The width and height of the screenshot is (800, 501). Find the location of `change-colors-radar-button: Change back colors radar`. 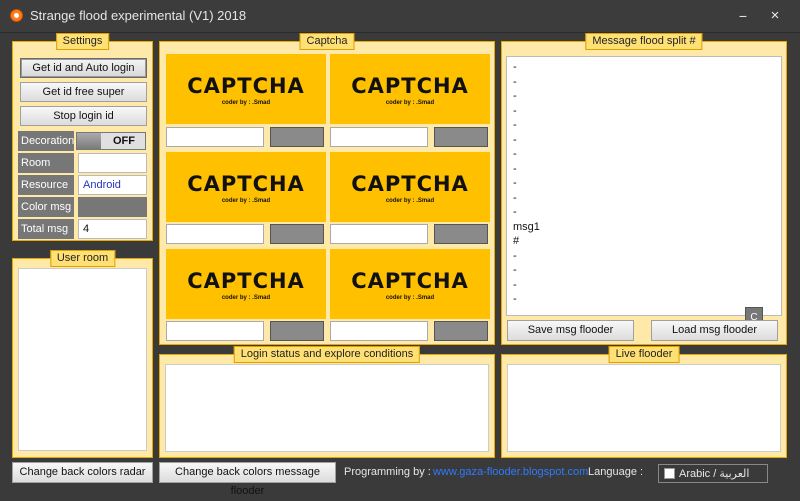

change-colors-radar-button: Change back colors radar is located at coordinates (82, 472).